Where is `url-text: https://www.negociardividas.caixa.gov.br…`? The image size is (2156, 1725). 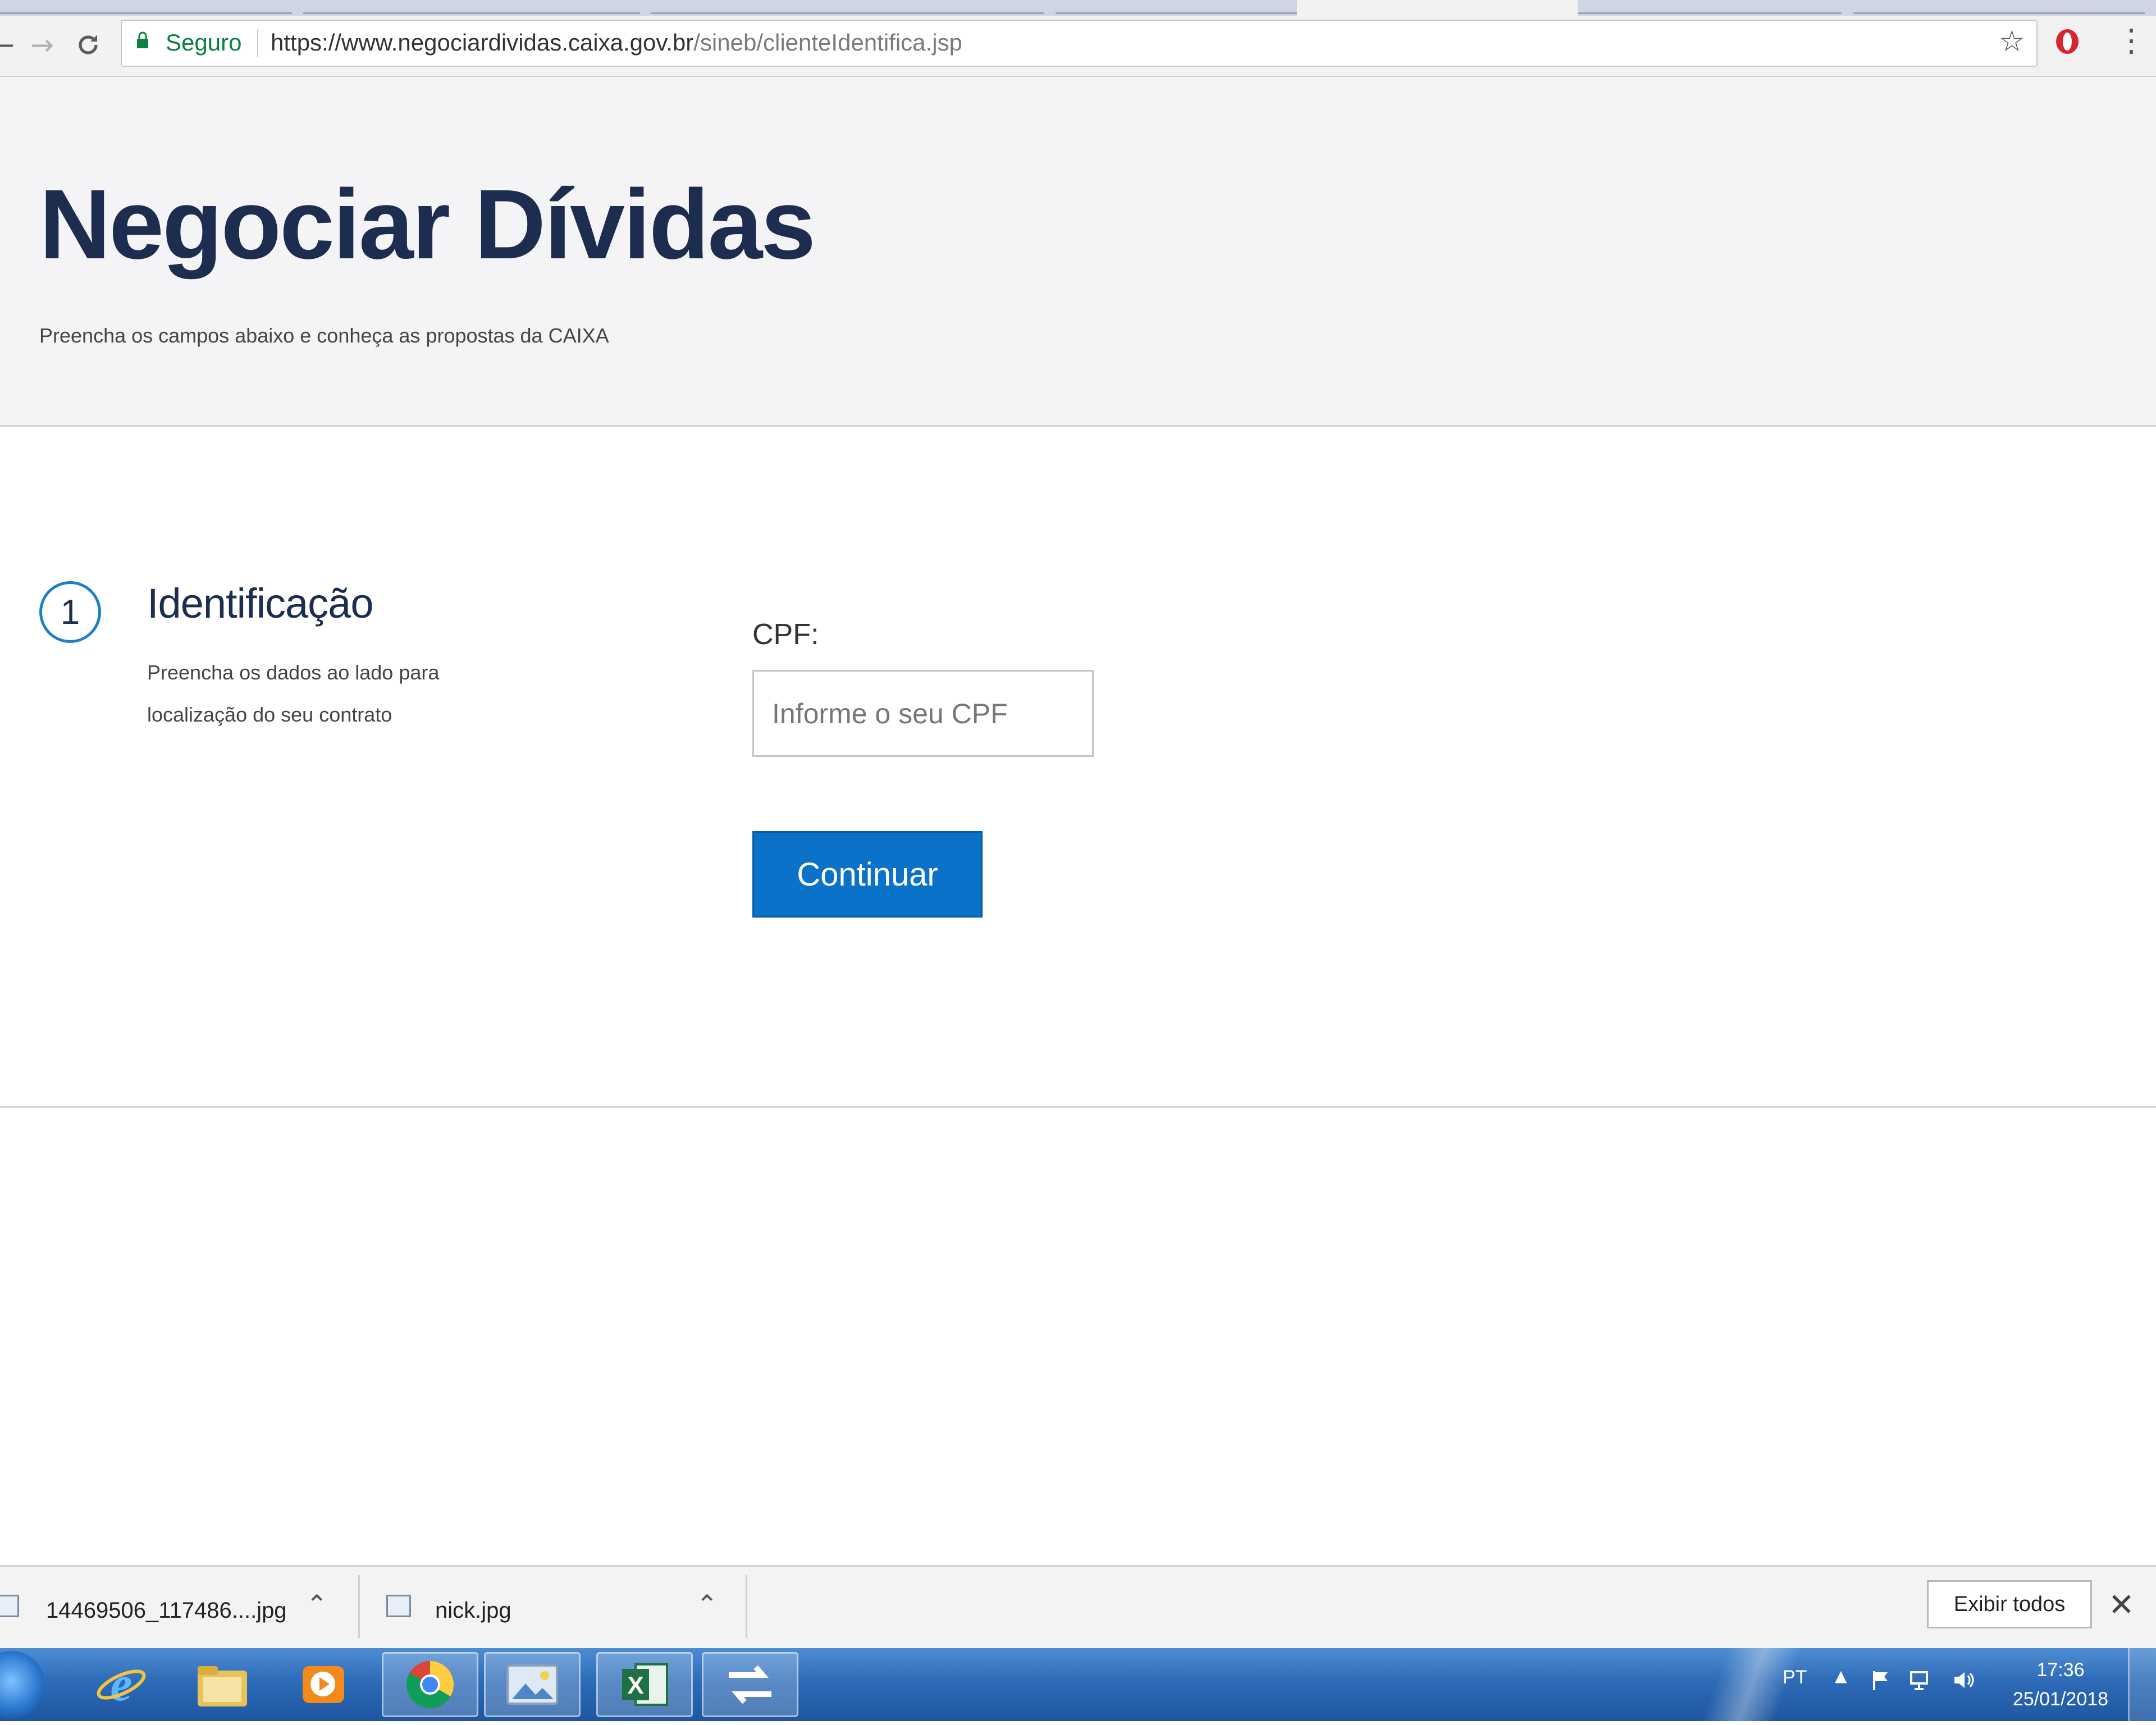
url-text: https://www.negociardividas.caixa.gov.br… is located at coordinates (616, 42).